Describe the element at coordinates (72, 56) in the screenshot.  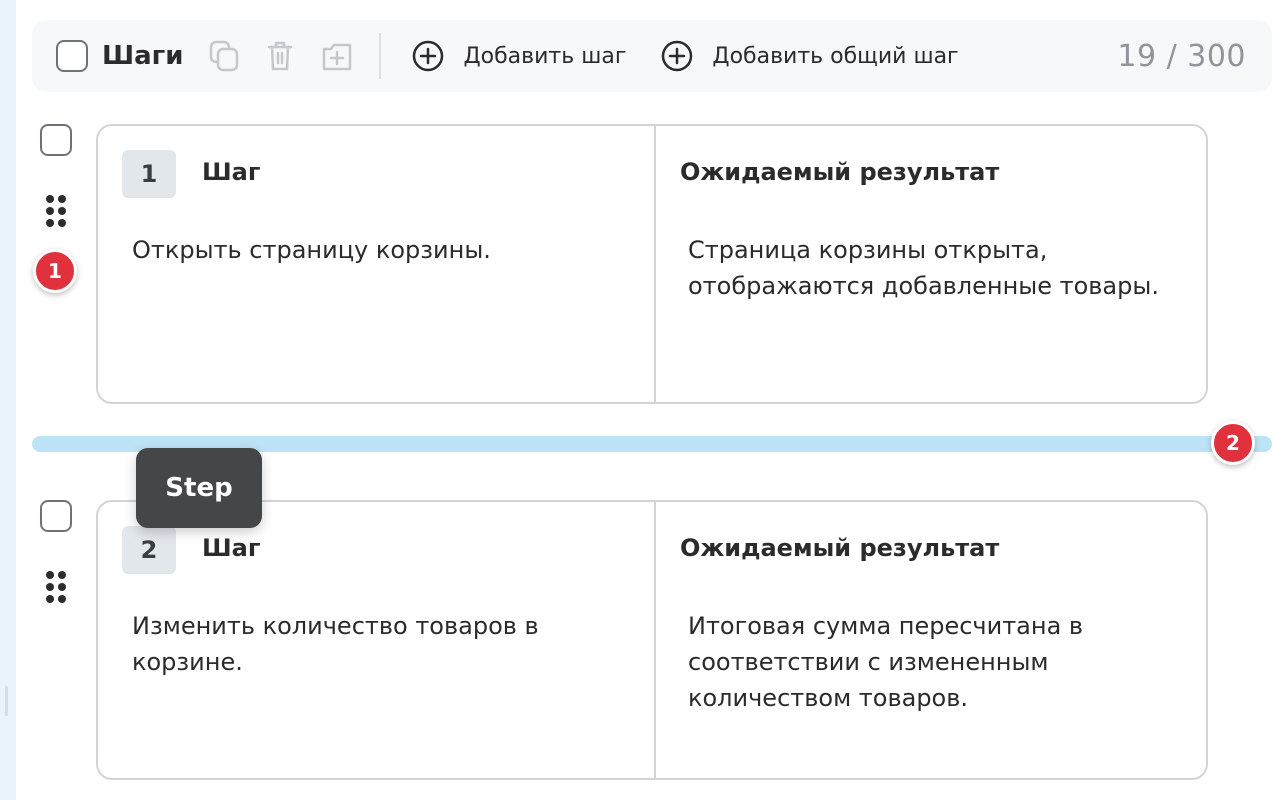
I see `select-all-checkbox` at that location.